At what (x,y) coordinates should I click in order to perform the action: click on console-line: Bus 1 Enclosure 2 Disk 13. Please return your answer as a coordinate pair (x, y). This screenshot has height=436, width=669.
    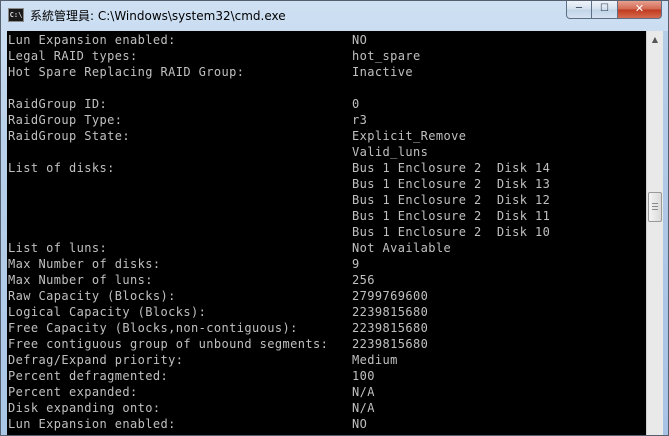
    Looking at the image, I should click on (326, 184).